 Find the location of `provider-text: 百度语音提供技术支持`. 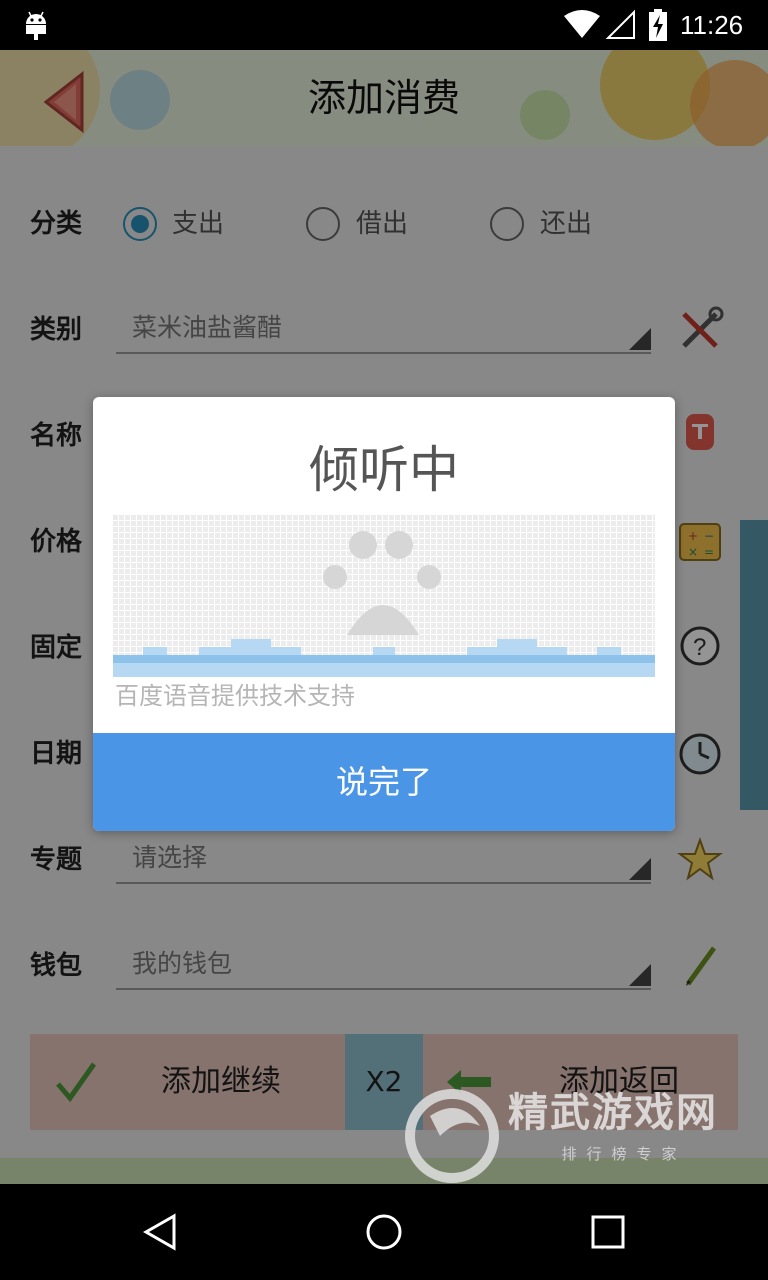

provider-text: 百度语音提供技术支持 is located at coordinates (235, 696).